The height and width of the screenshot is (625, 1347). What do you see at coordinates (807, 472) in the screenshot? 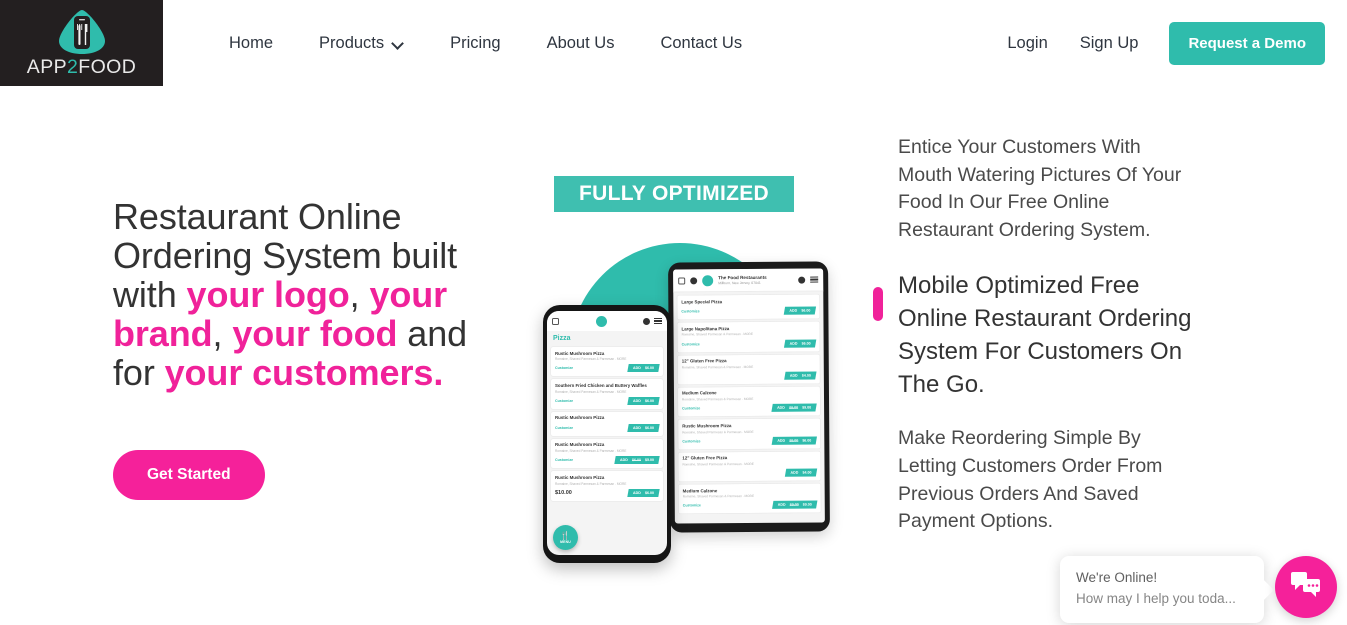
I see `item-price: $4.00` at bounding box center [807, 472].